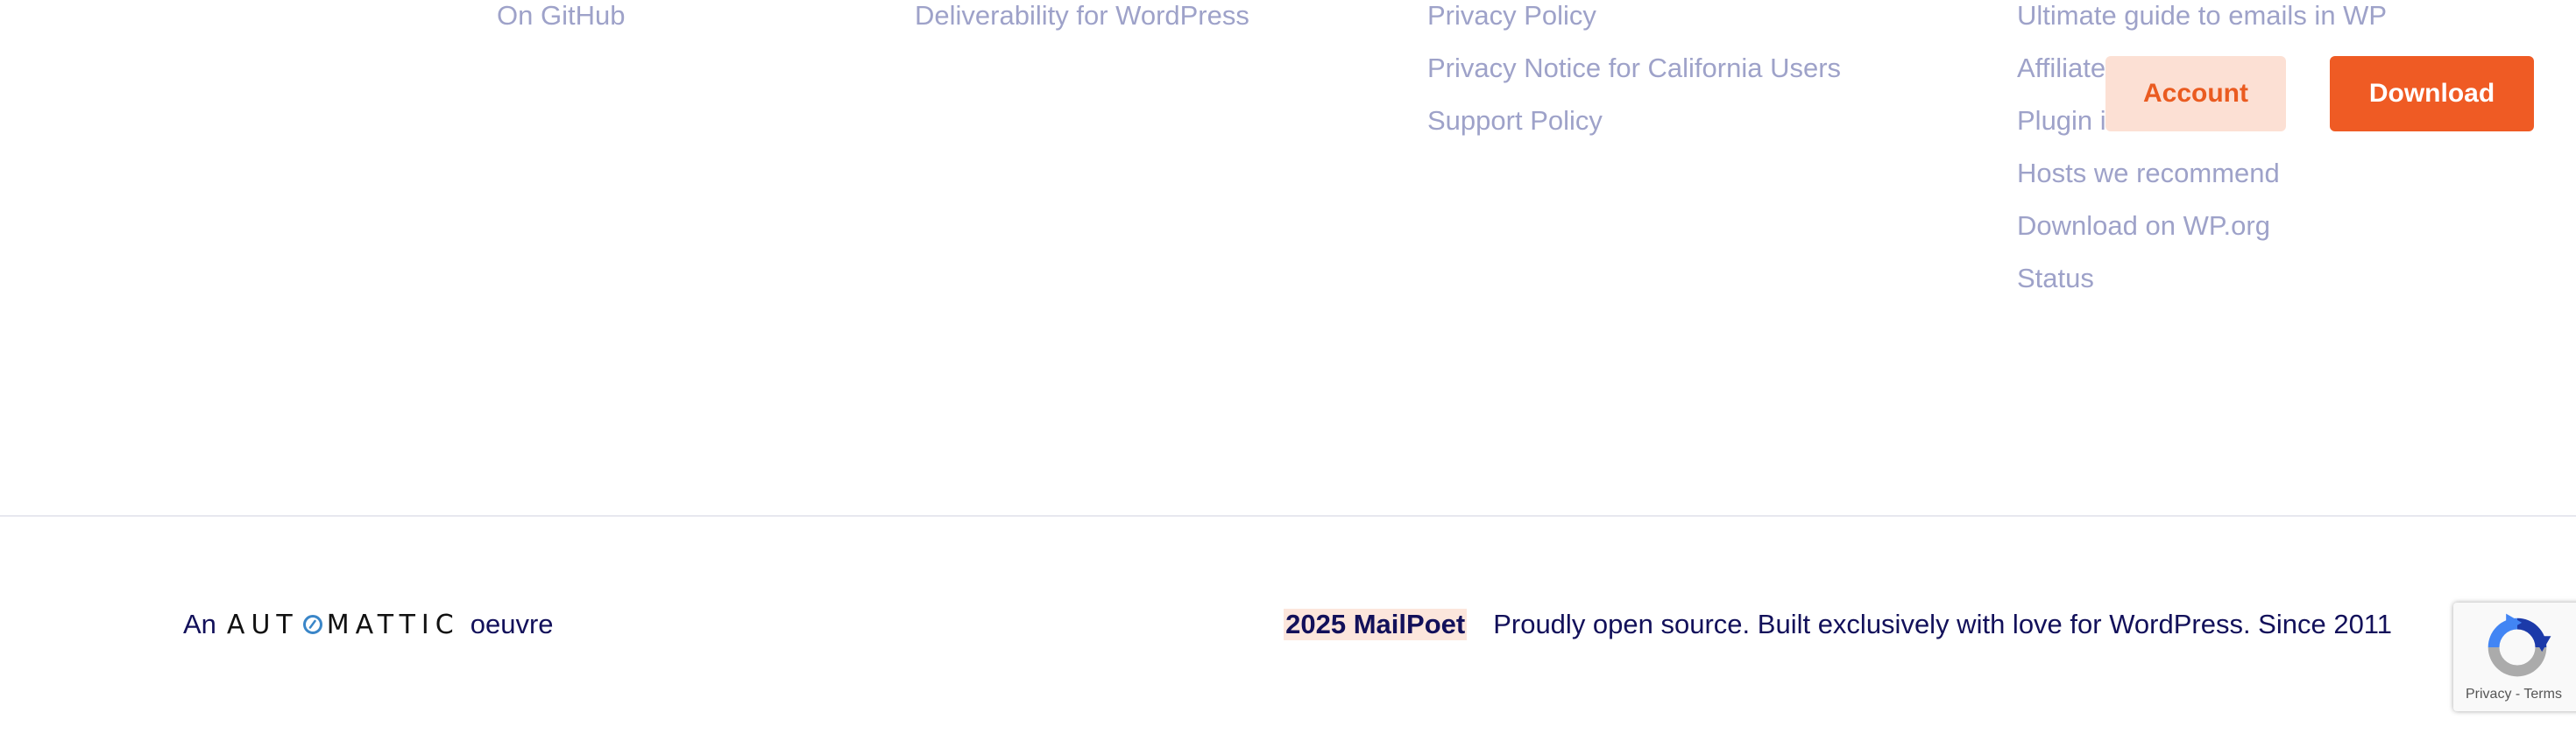  I want to click on recaptcha-badge: Privacy - Terms, so click(2514, 657).